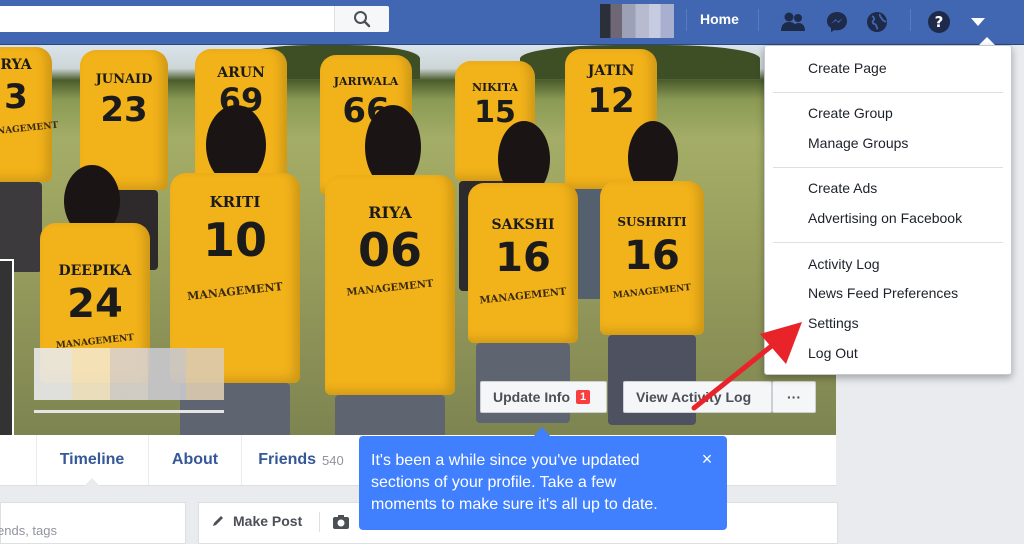 The height and width of the screenshot is (544, 1024). I want to click on help-icon: ?, so click(939, 22).